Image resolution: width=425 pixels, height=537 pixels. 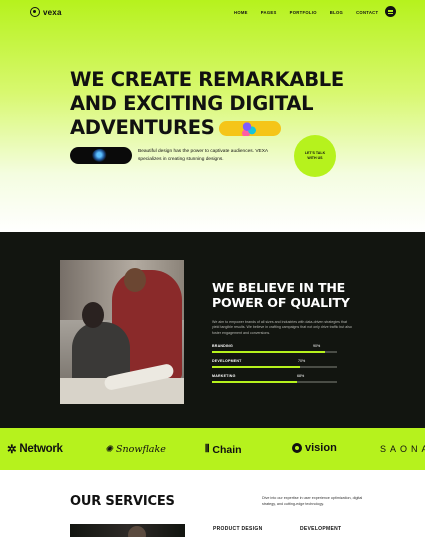 I want to click on logo-text: vexa, so click(x=52, y=12).